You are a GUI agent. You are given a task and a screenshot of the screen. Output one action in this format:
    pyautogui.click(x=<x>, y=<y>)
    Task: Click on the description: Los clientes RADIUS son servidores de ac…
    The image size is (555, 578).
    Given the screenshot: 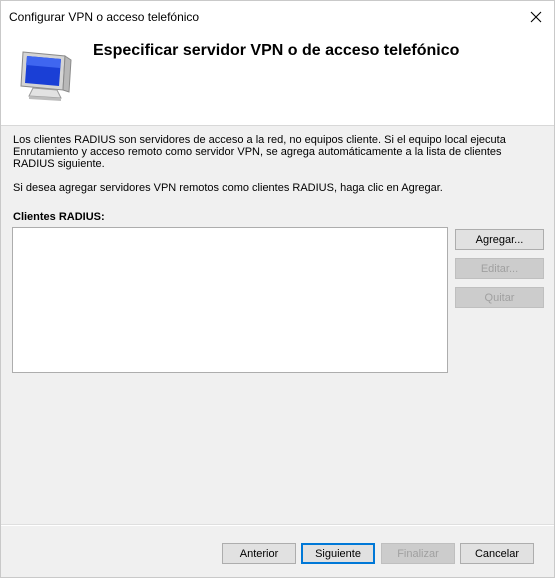 What is the action you would take?
    pyautogui.click(x=278, y=164)
    